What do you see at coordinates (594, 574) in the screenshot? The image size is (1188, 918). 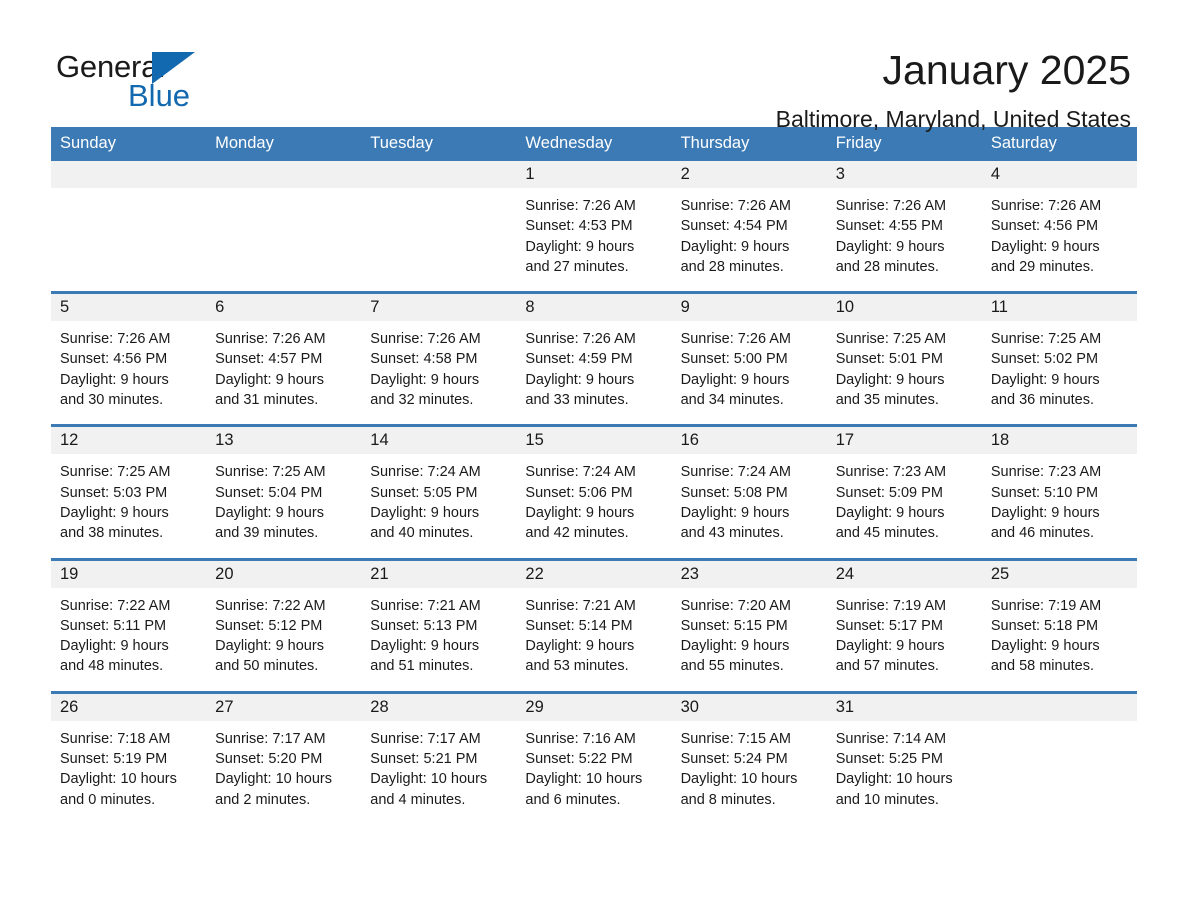 I see `day-number: 22` at bounding box center [594, 574].